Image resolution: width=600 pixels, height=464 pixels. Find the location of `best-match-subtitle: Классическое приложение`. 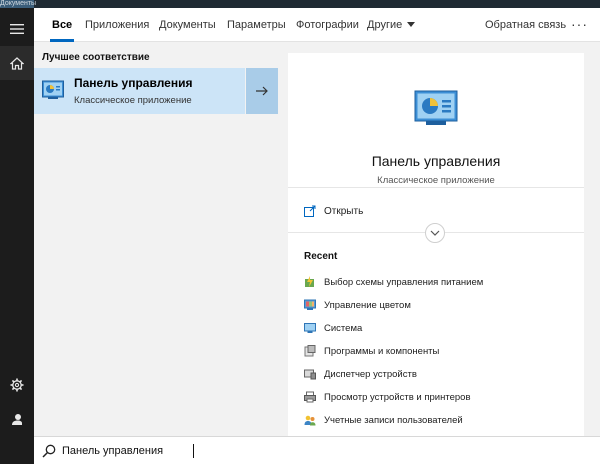

best-match-subtitle: Классическое приложение is located at coordinates (133, 100).